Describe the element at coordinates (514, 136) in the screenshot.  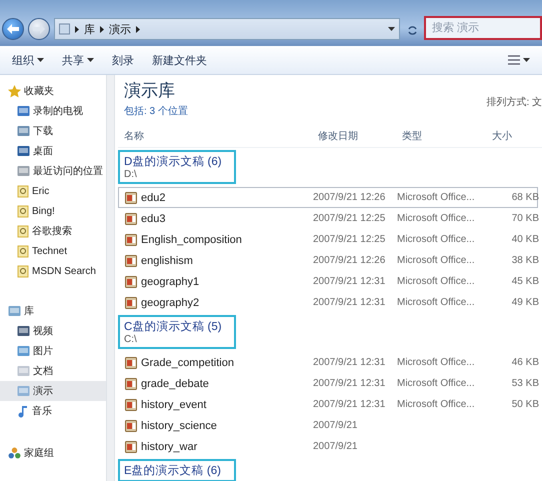
I see `column-header: 大小` at that location.